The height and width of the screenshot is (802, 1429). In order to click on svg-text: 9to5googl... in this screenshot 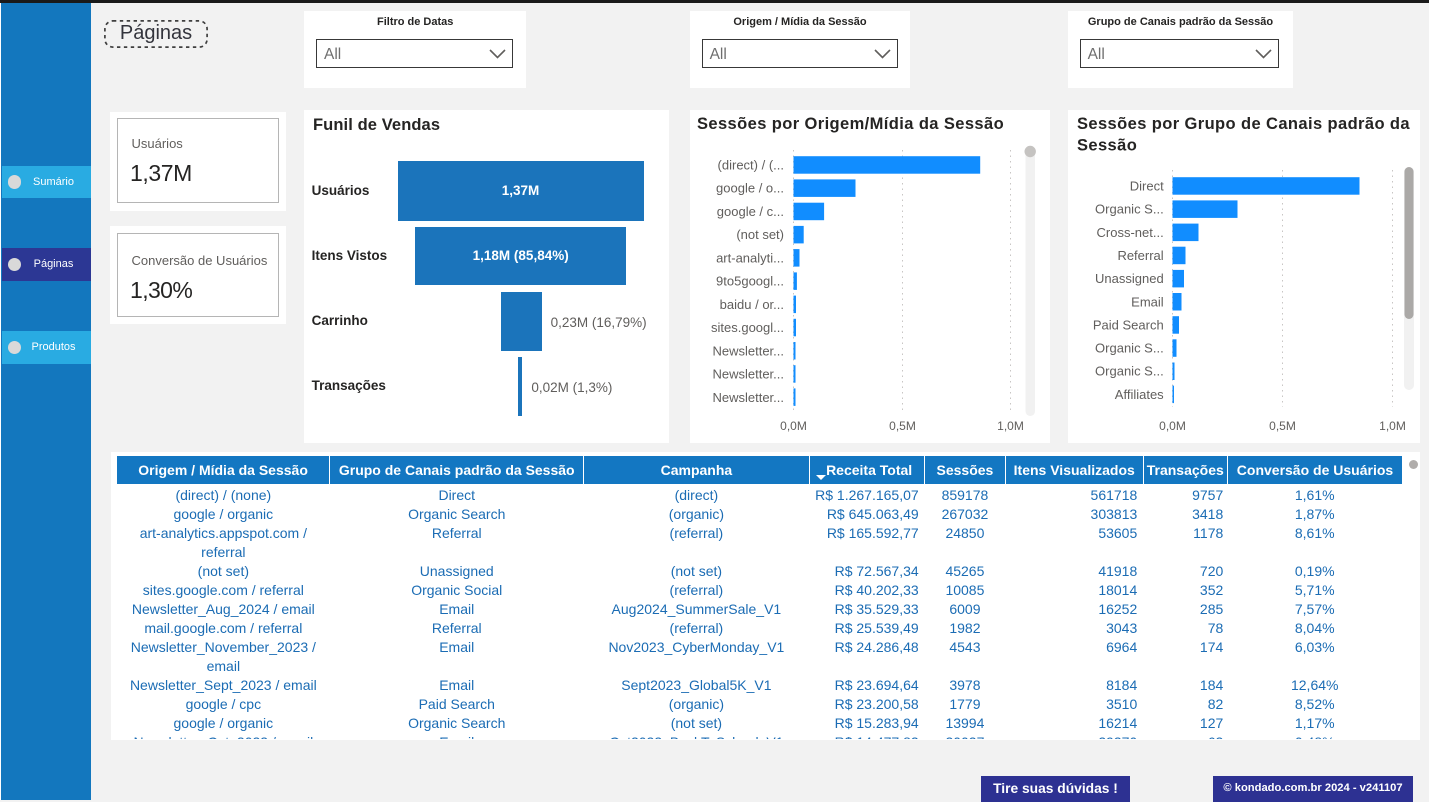, I will do `click(750, 281)`.